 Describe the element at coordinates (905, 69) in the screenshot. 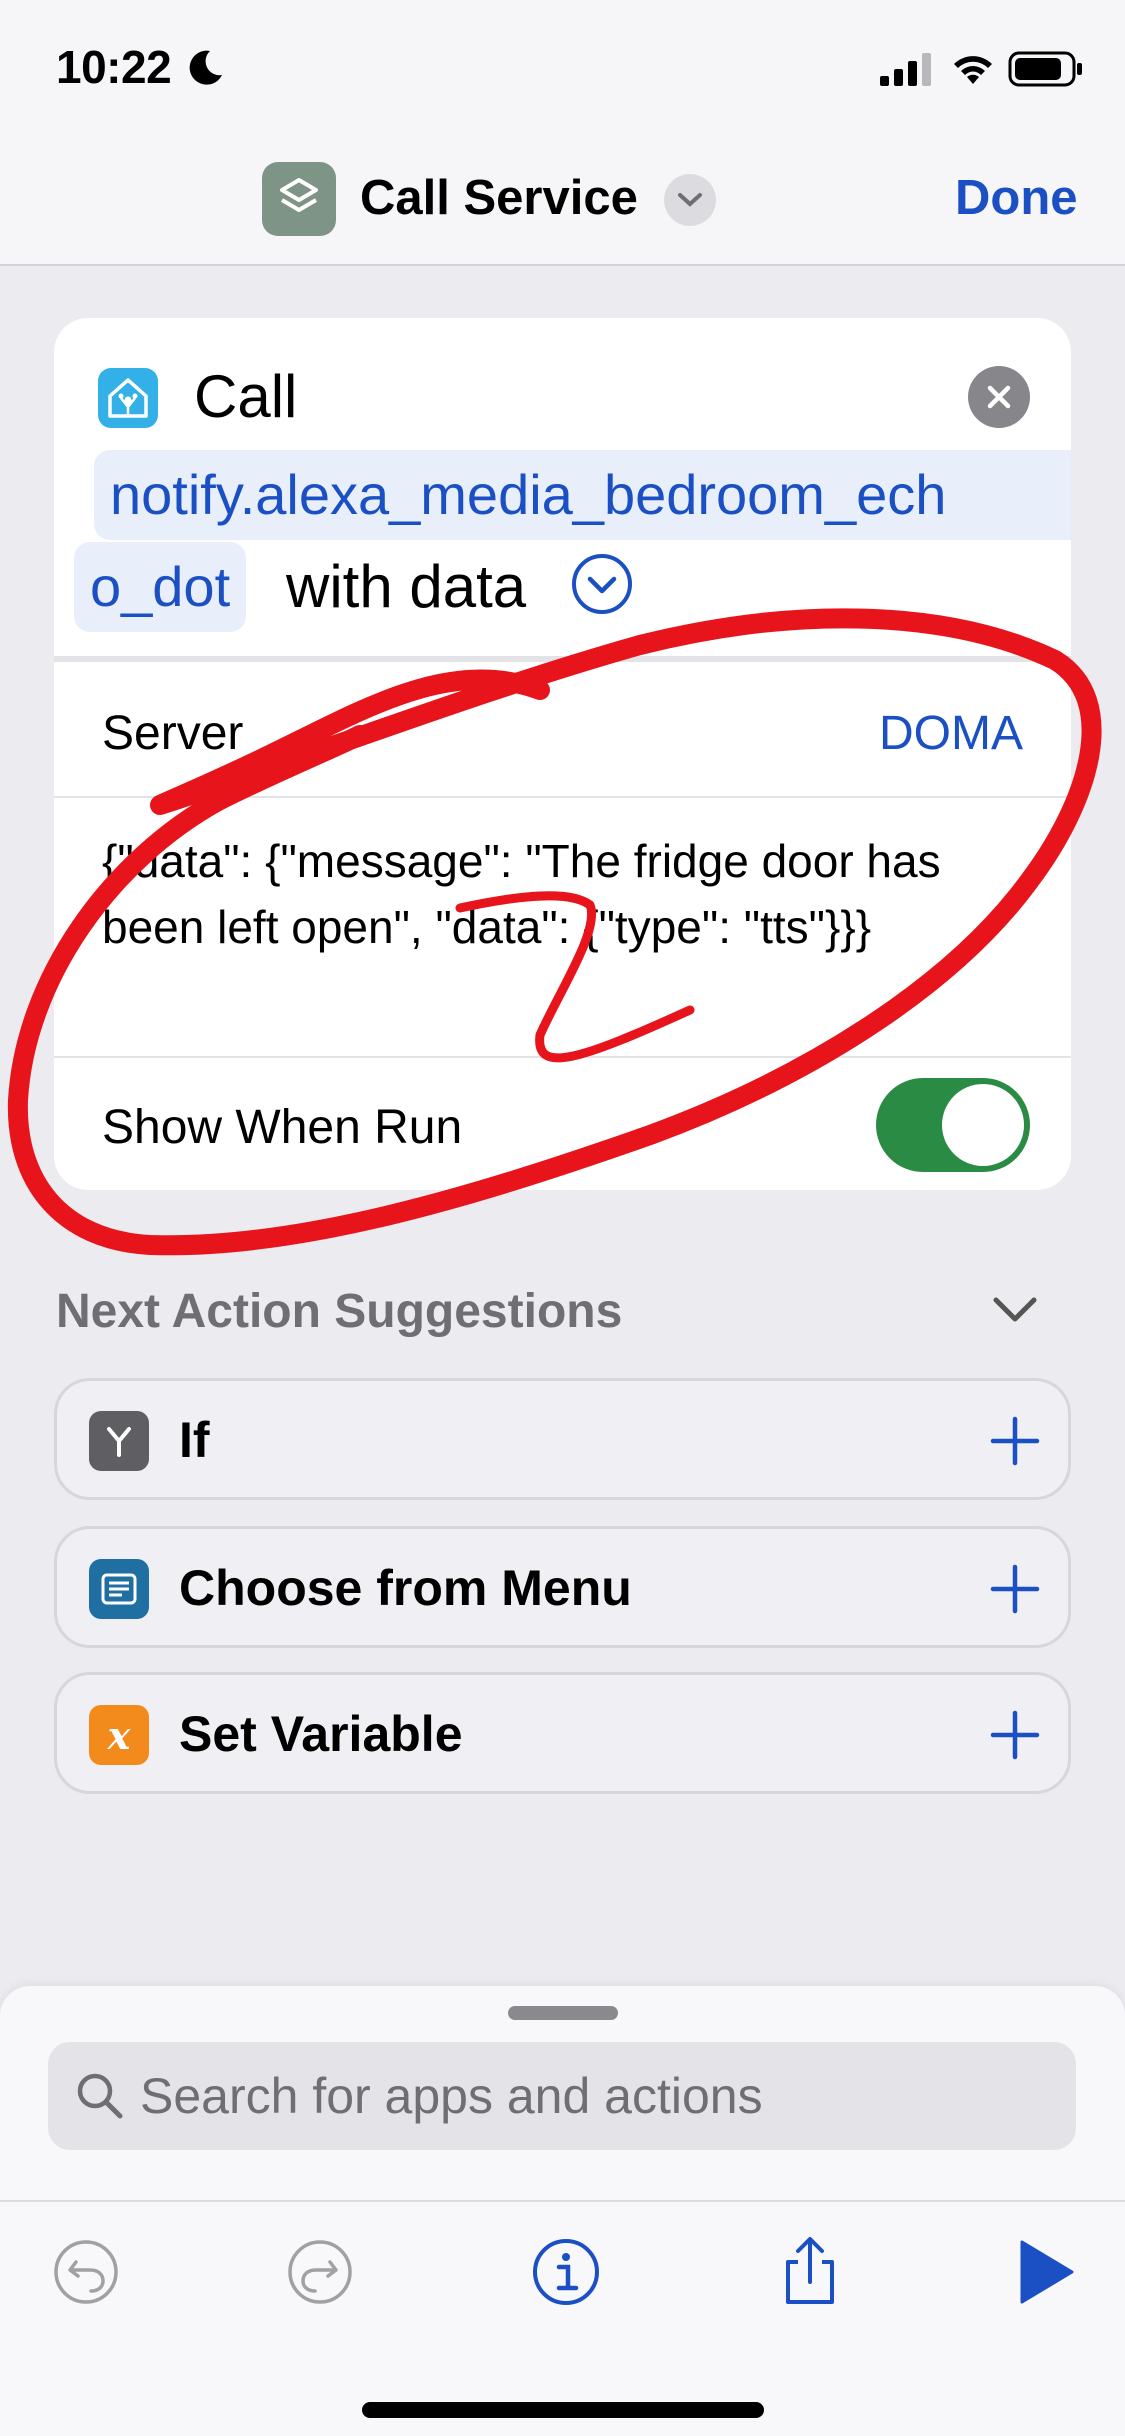

I see `cellular-signal-icon` at that location.